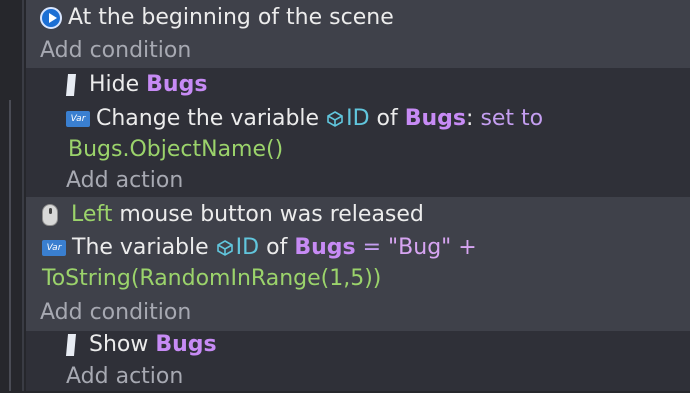  I want to click on condition-variable-compare: Var The variable ID of Bugs = "Bug" +, so click(366, 248).